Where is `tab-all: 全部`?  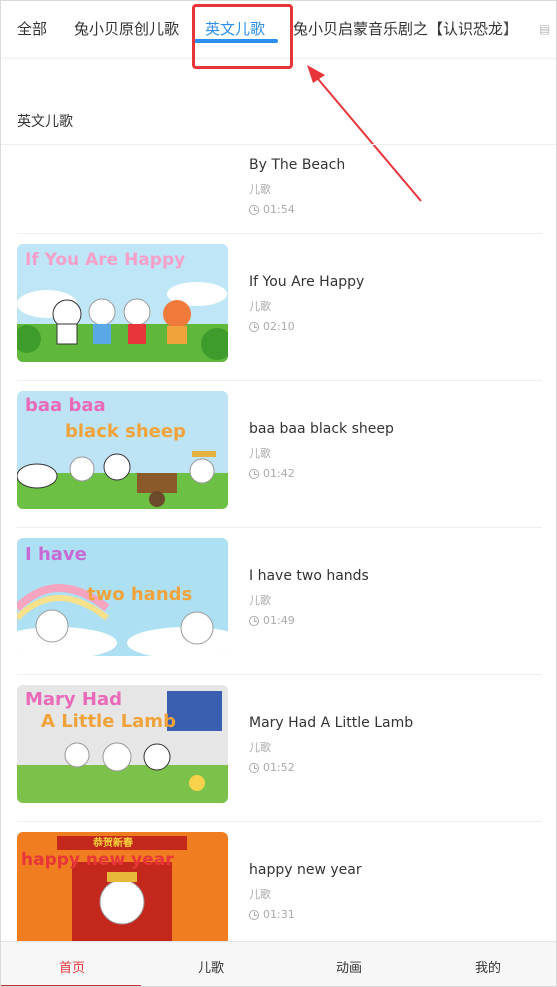
tab-all: 全部 is located at coordinates (32, 28).